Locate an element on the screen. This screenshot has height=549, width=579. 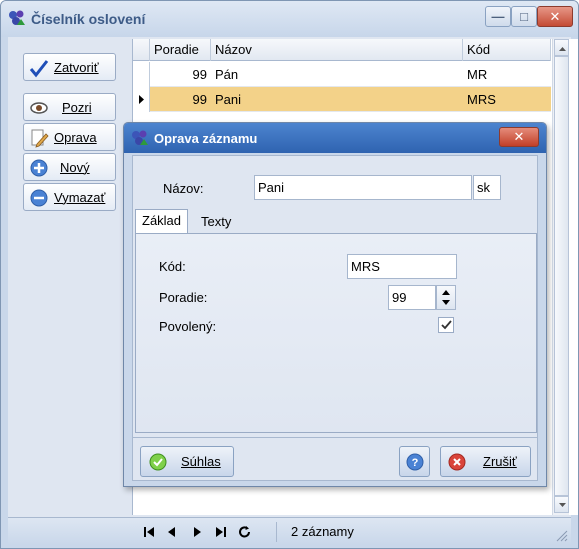
cell-nazov: Pán is located at coordinates (227, 74).